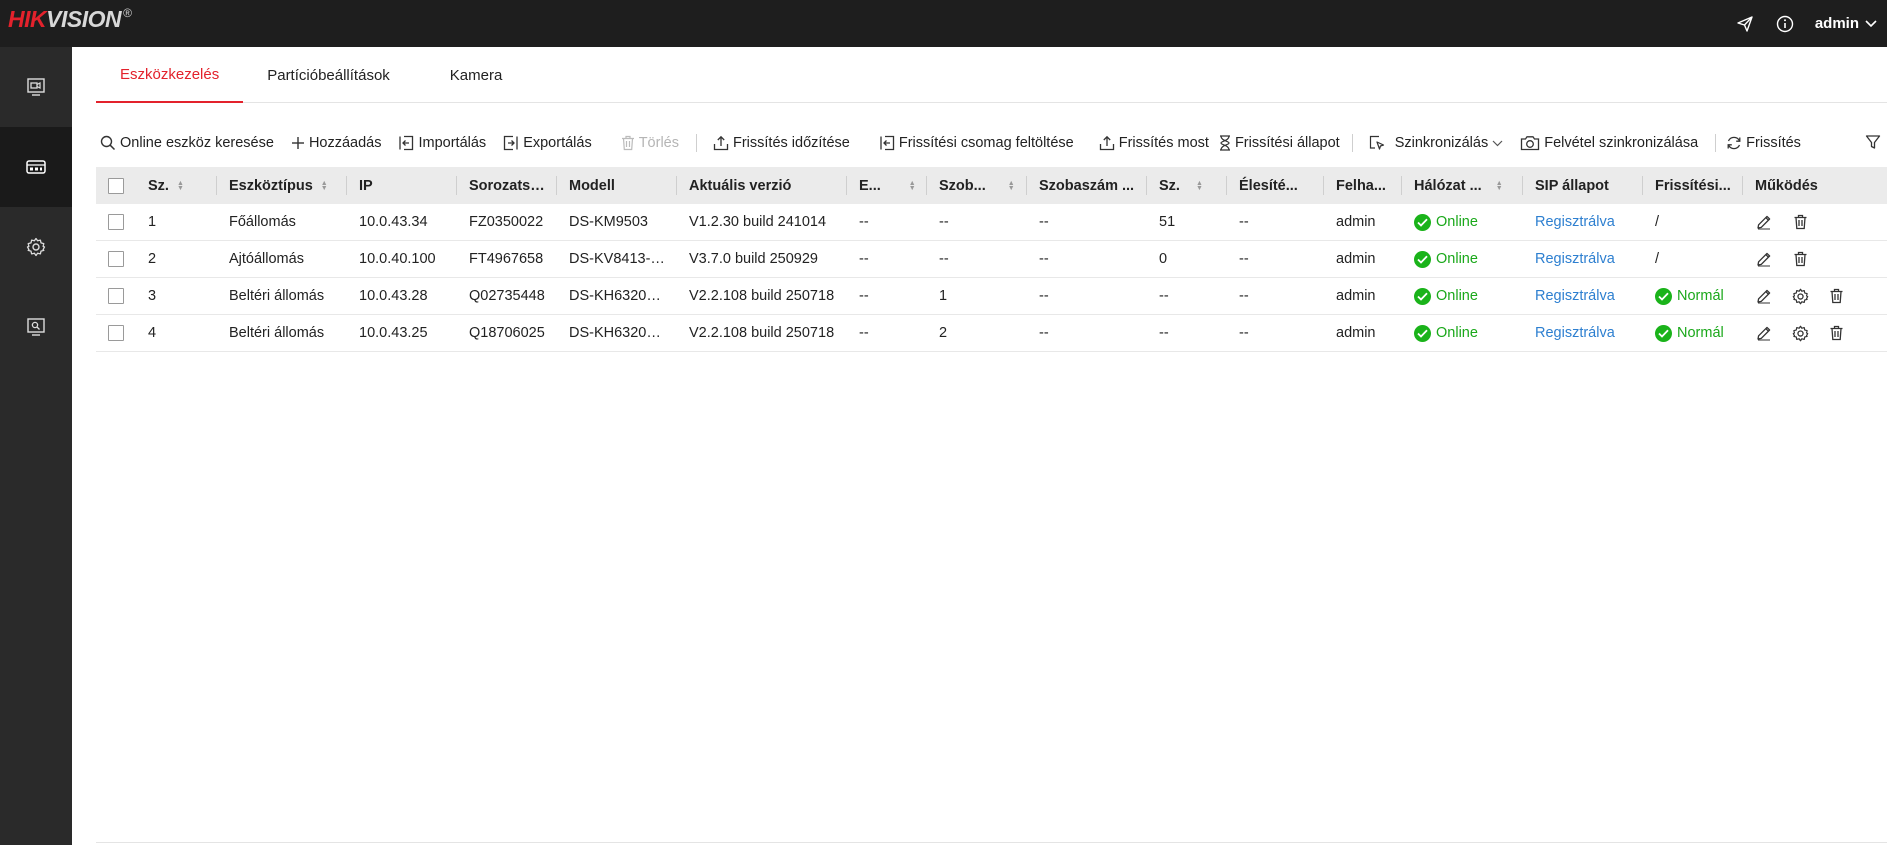  I want to click on col-network: Hálózat ... ▲ ▼, so click(1462, 185).